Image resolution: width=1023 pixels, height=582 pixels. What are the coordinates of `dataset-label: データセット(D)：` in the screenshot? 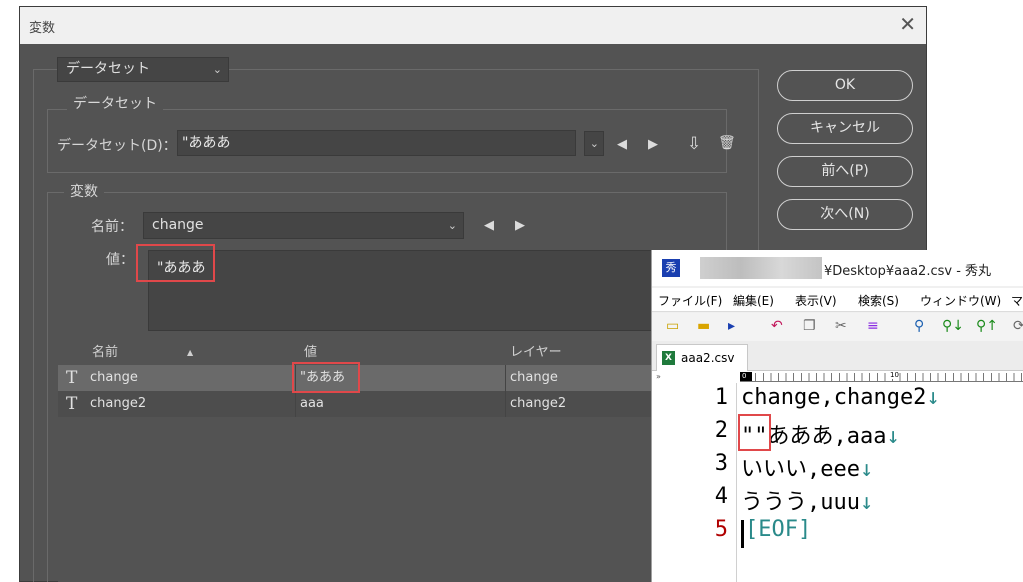 It's located at (117, 146).